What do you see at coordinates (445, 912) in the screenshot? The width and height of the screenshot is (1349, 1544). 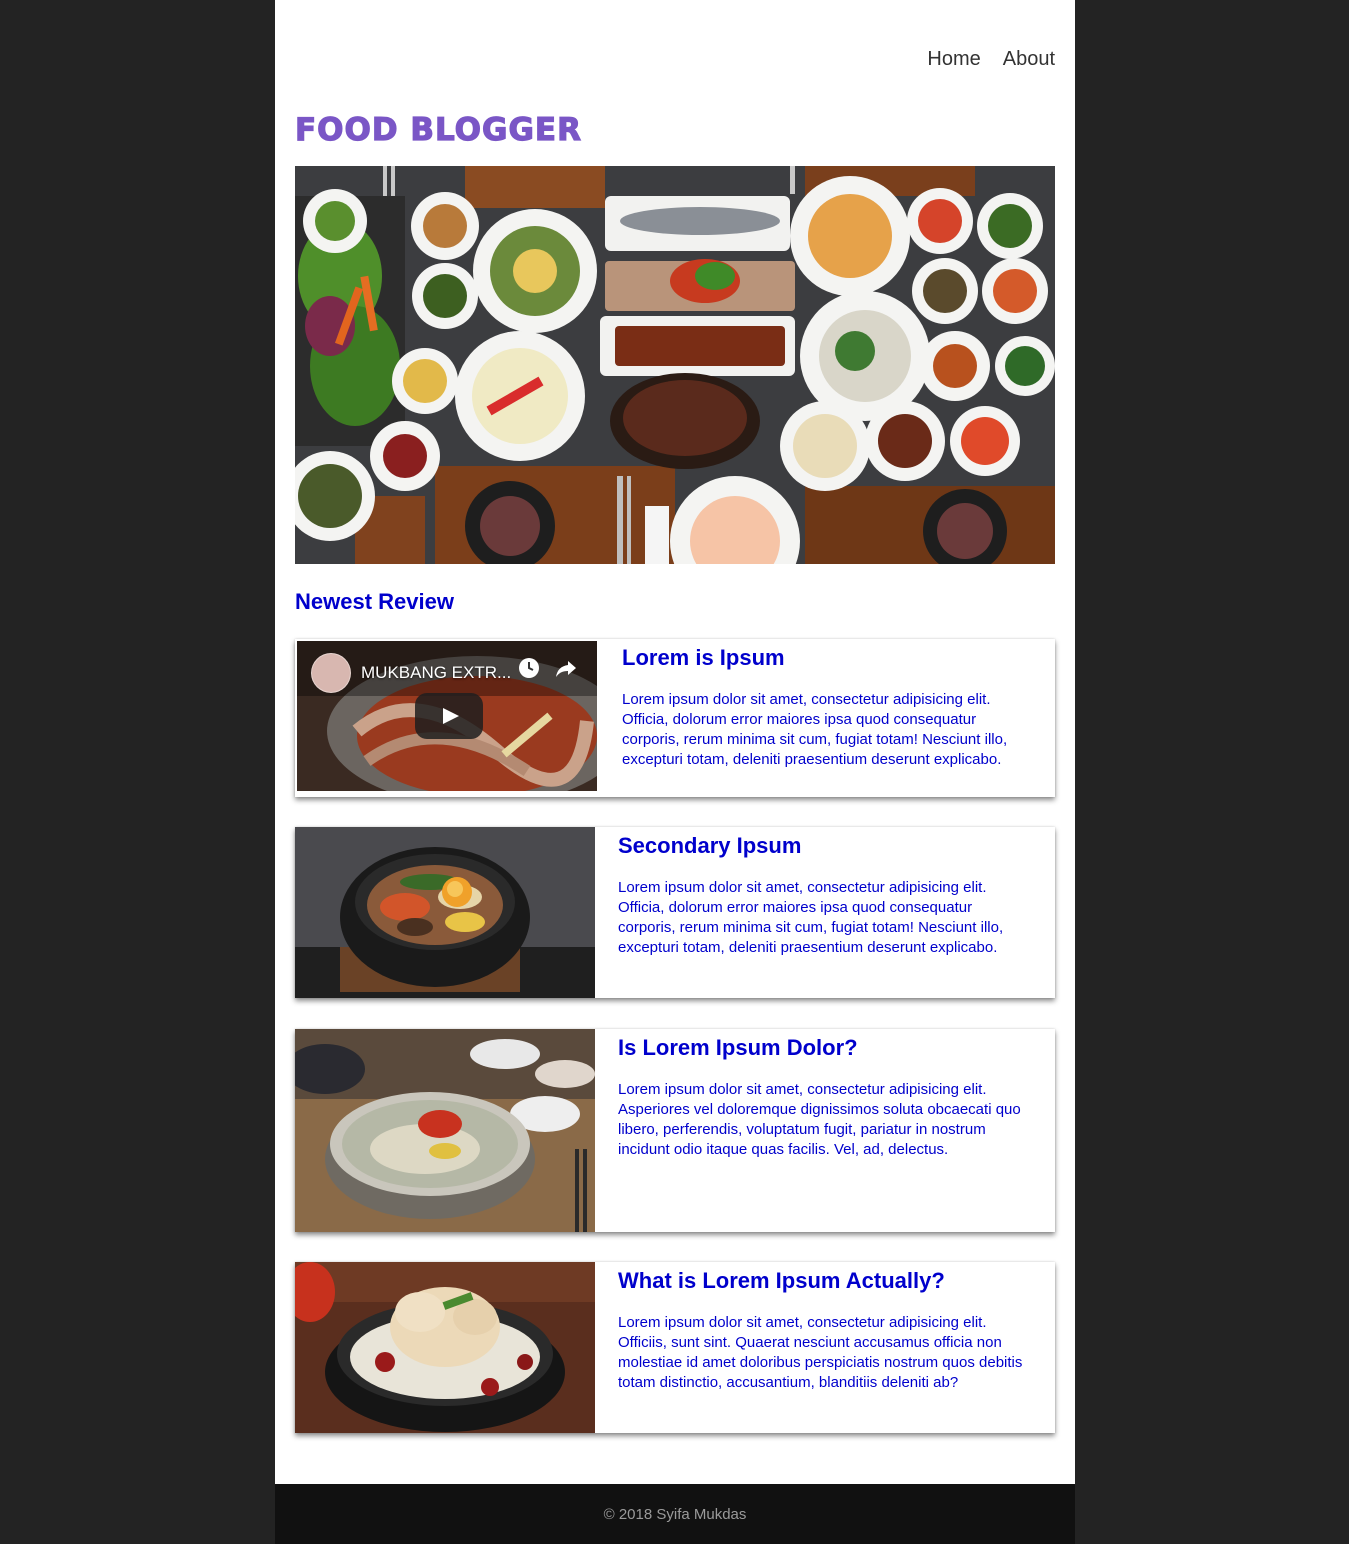 I see `review-thumbnail-bibimbap` at bounding box center [445, 912].